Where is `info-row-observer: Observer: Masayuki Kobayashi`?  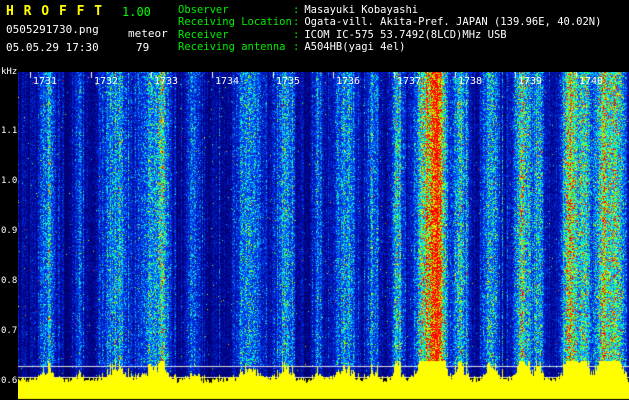
info-row-observer: Observer: Masayuki Kobayashi is located at coordinates (389, 10).